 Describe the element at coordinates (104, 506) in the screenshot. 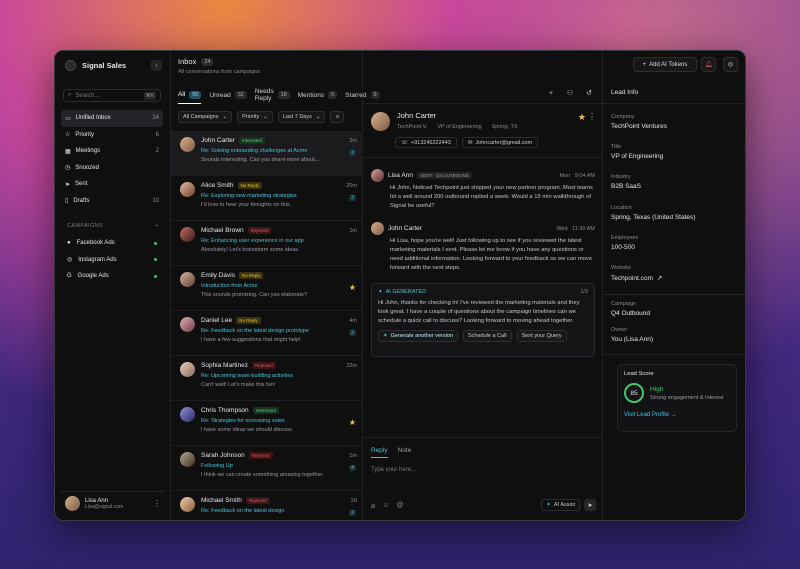

I see `user-email: Lisa@signal.com` at that location.